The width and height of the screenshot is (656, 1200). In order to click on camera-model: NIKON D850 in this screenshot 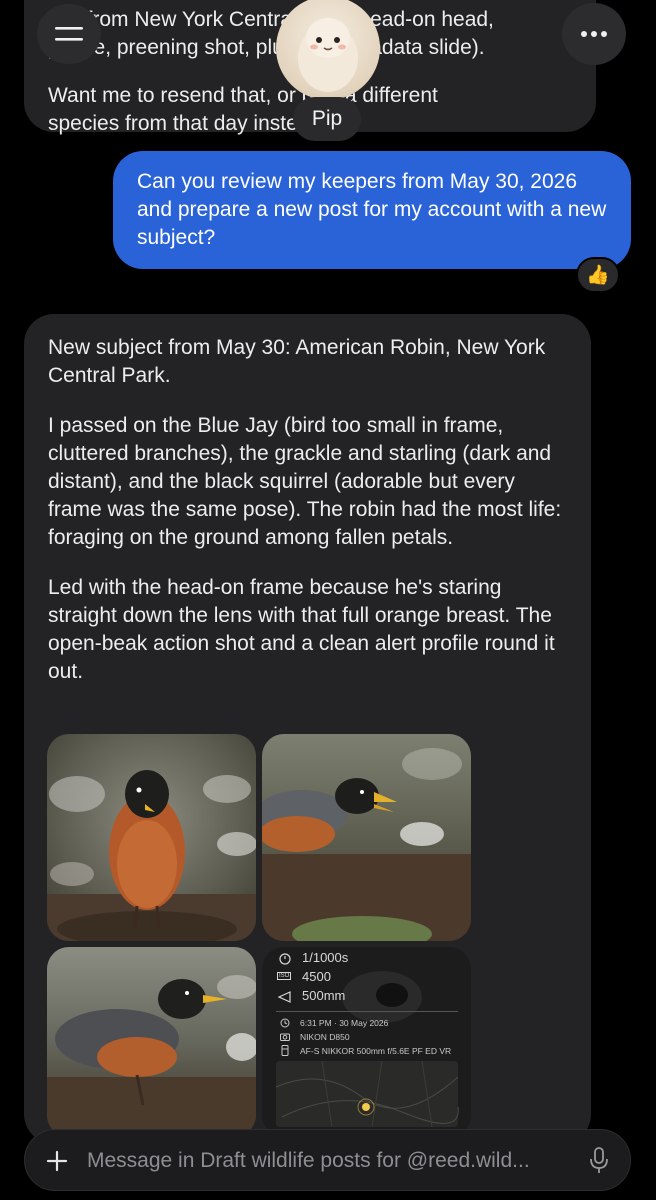, I will do `click(325, 1037)`.